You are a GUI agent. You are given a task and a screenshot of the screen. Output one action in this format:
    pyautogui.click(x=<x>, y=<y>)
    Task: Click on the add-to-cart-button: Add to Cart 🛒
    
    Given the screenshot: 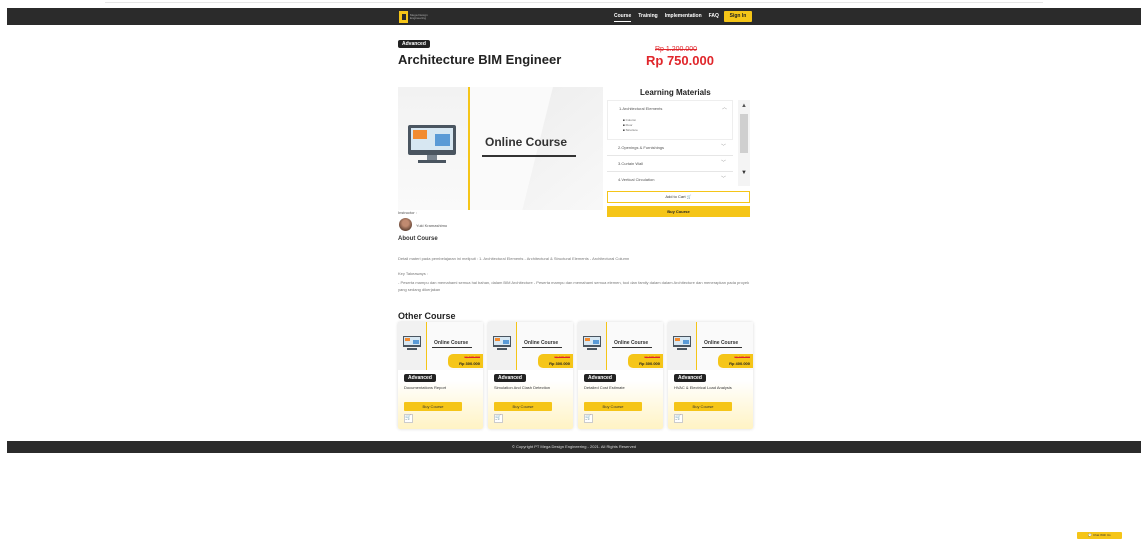 What is the action you would take?
    pyautogui.click(x=678, y=197)
    